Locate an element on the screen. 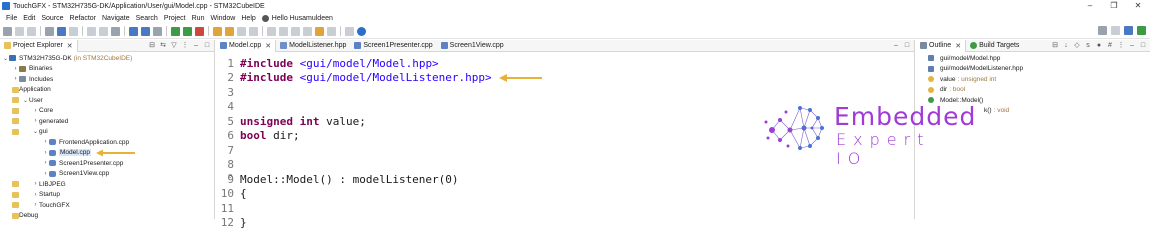 This screenshot has height=240, width=1150. tree-node-binaries: › Binaries is located at coordinates (107, 69).